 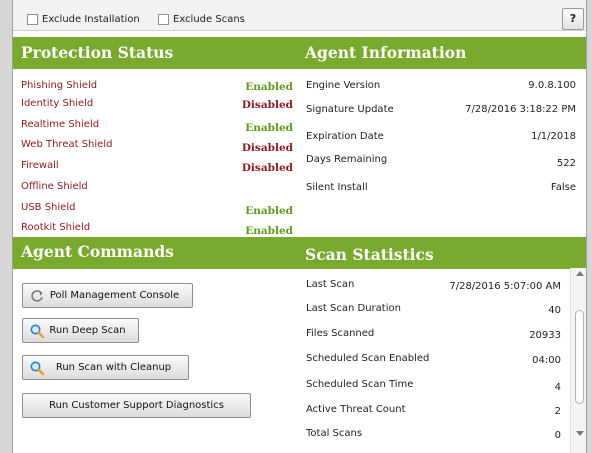 What do you see at coordinates (87, 330) in the screenshot?
I see `button-label: Run Deep Scan` at bounding box center [87, 330].